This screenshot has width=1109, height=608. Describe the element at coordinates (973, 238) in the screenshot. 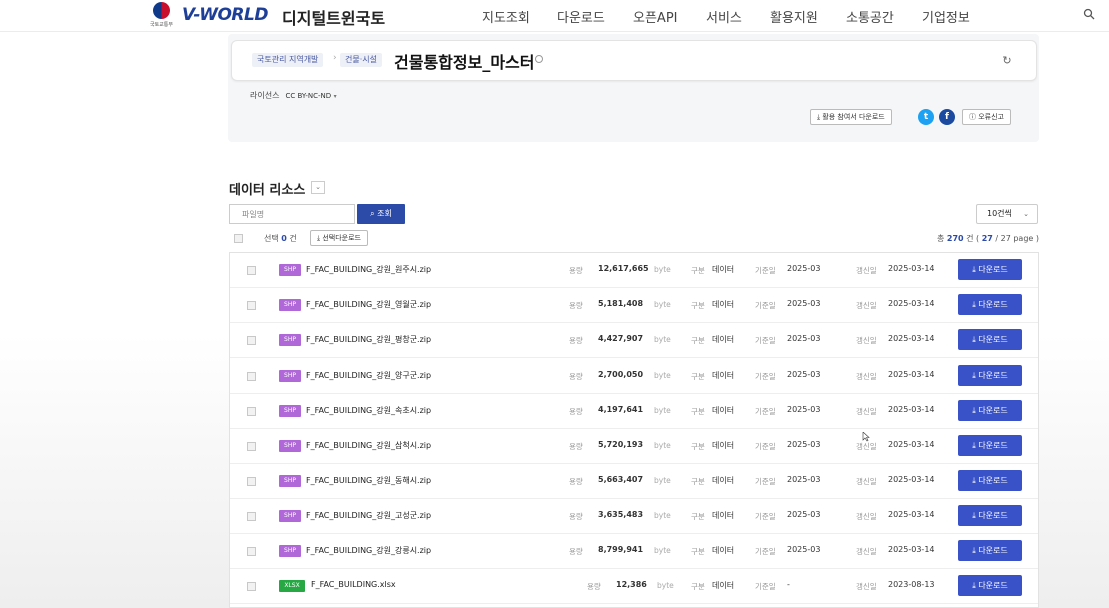

I see `summary-mid: 건 (` at that location.